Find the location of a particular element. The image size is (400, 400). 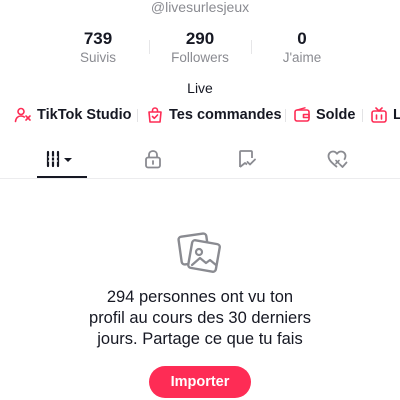

stat-followers: 290 Followers is located at coordinates (200, 48).